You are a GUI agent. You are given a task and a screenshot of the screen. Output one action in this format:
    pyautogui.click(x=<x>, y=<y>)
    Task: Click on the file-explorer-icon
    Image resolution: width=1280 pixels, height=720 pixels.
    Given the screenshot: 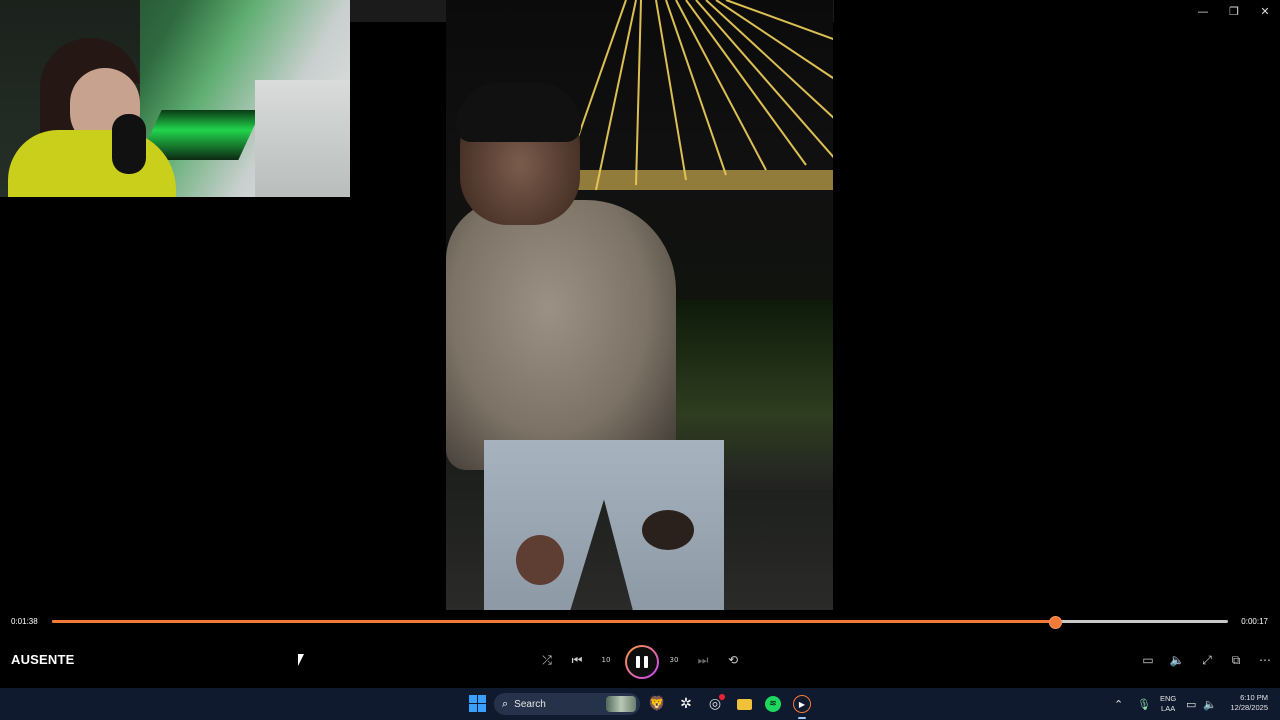 What is the action you would take?
    pyautogui.click(x=744, y=704)
    